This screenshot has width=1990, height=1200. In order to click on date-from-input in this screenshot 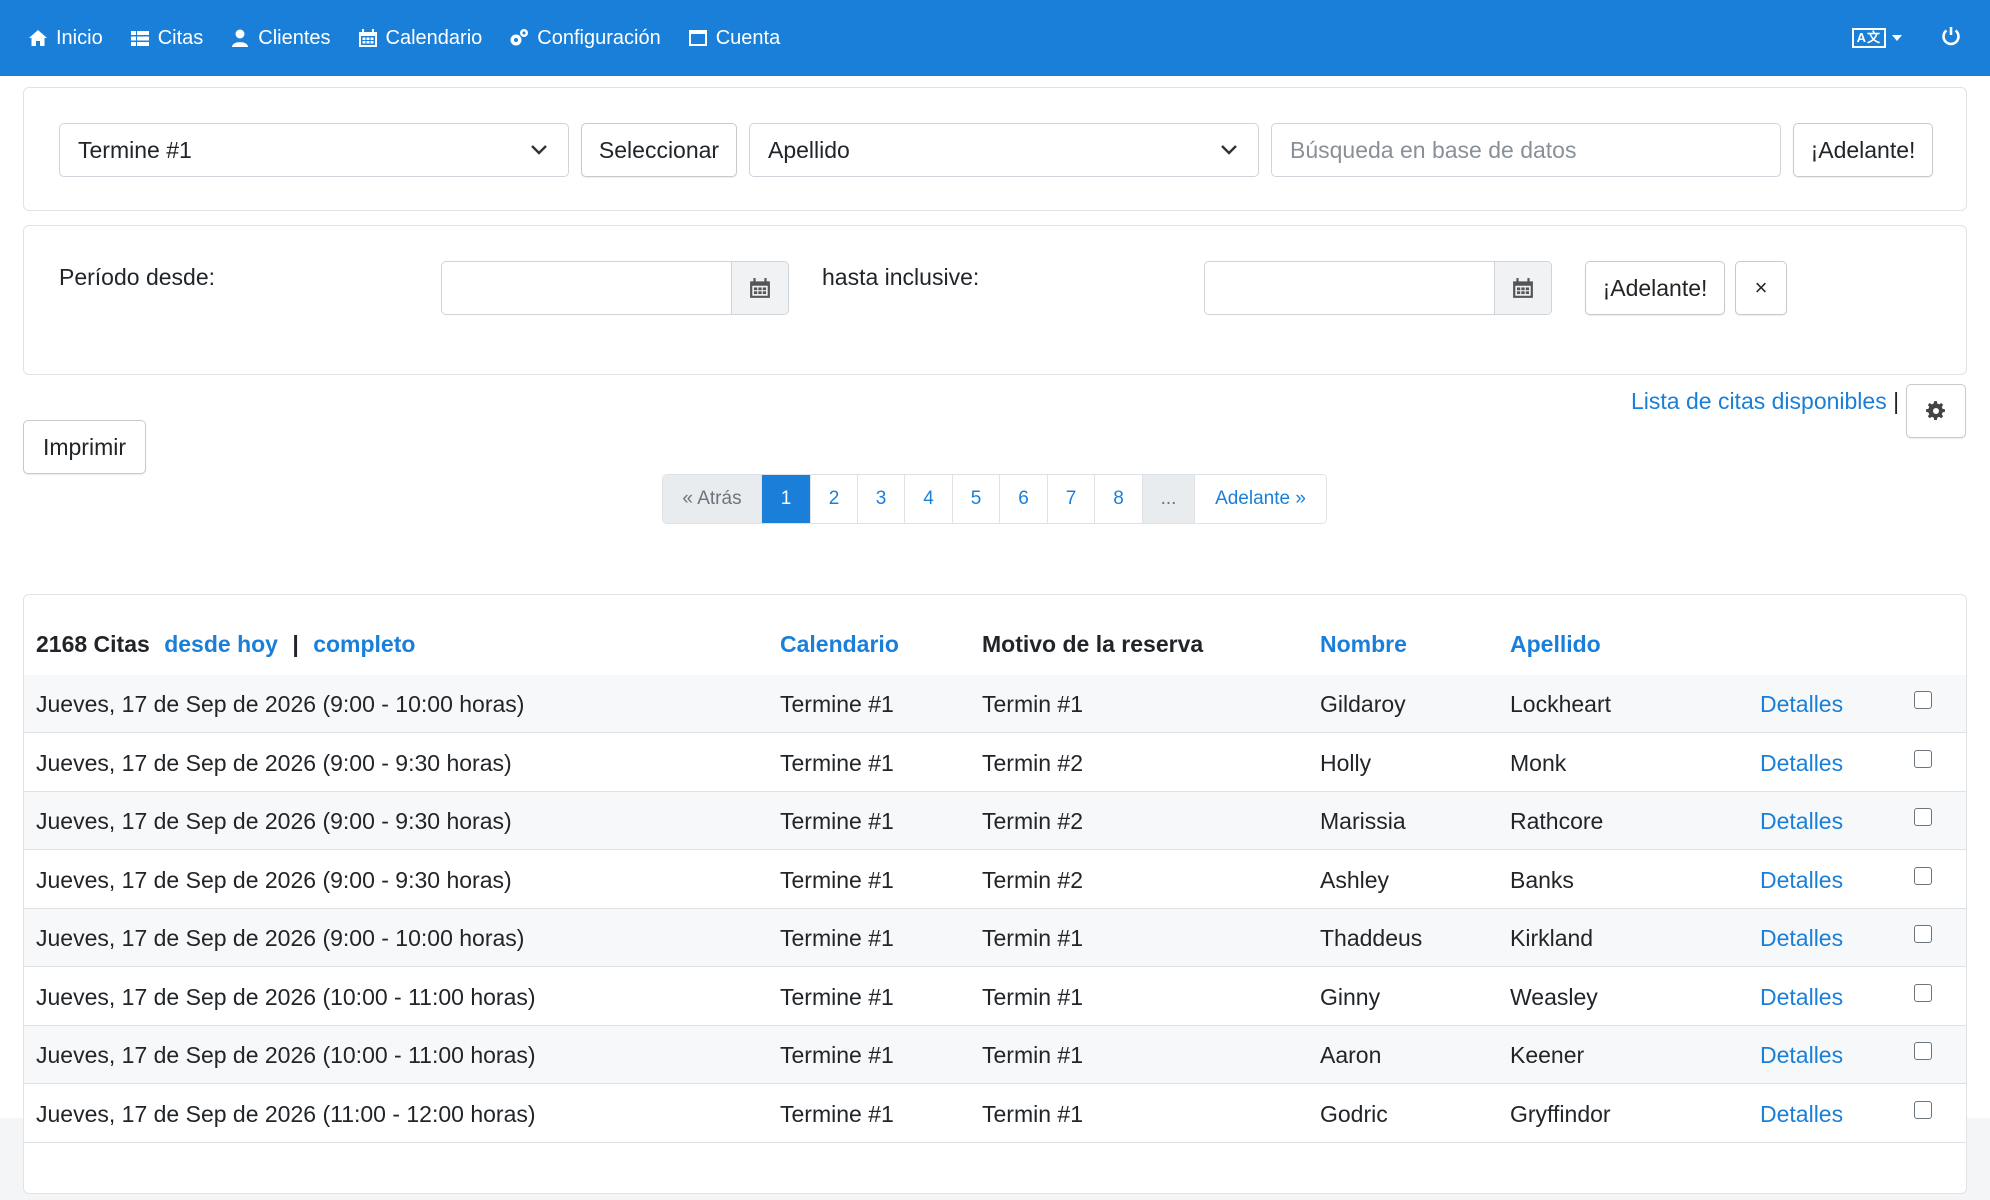, I will do `click(586, 288)`.